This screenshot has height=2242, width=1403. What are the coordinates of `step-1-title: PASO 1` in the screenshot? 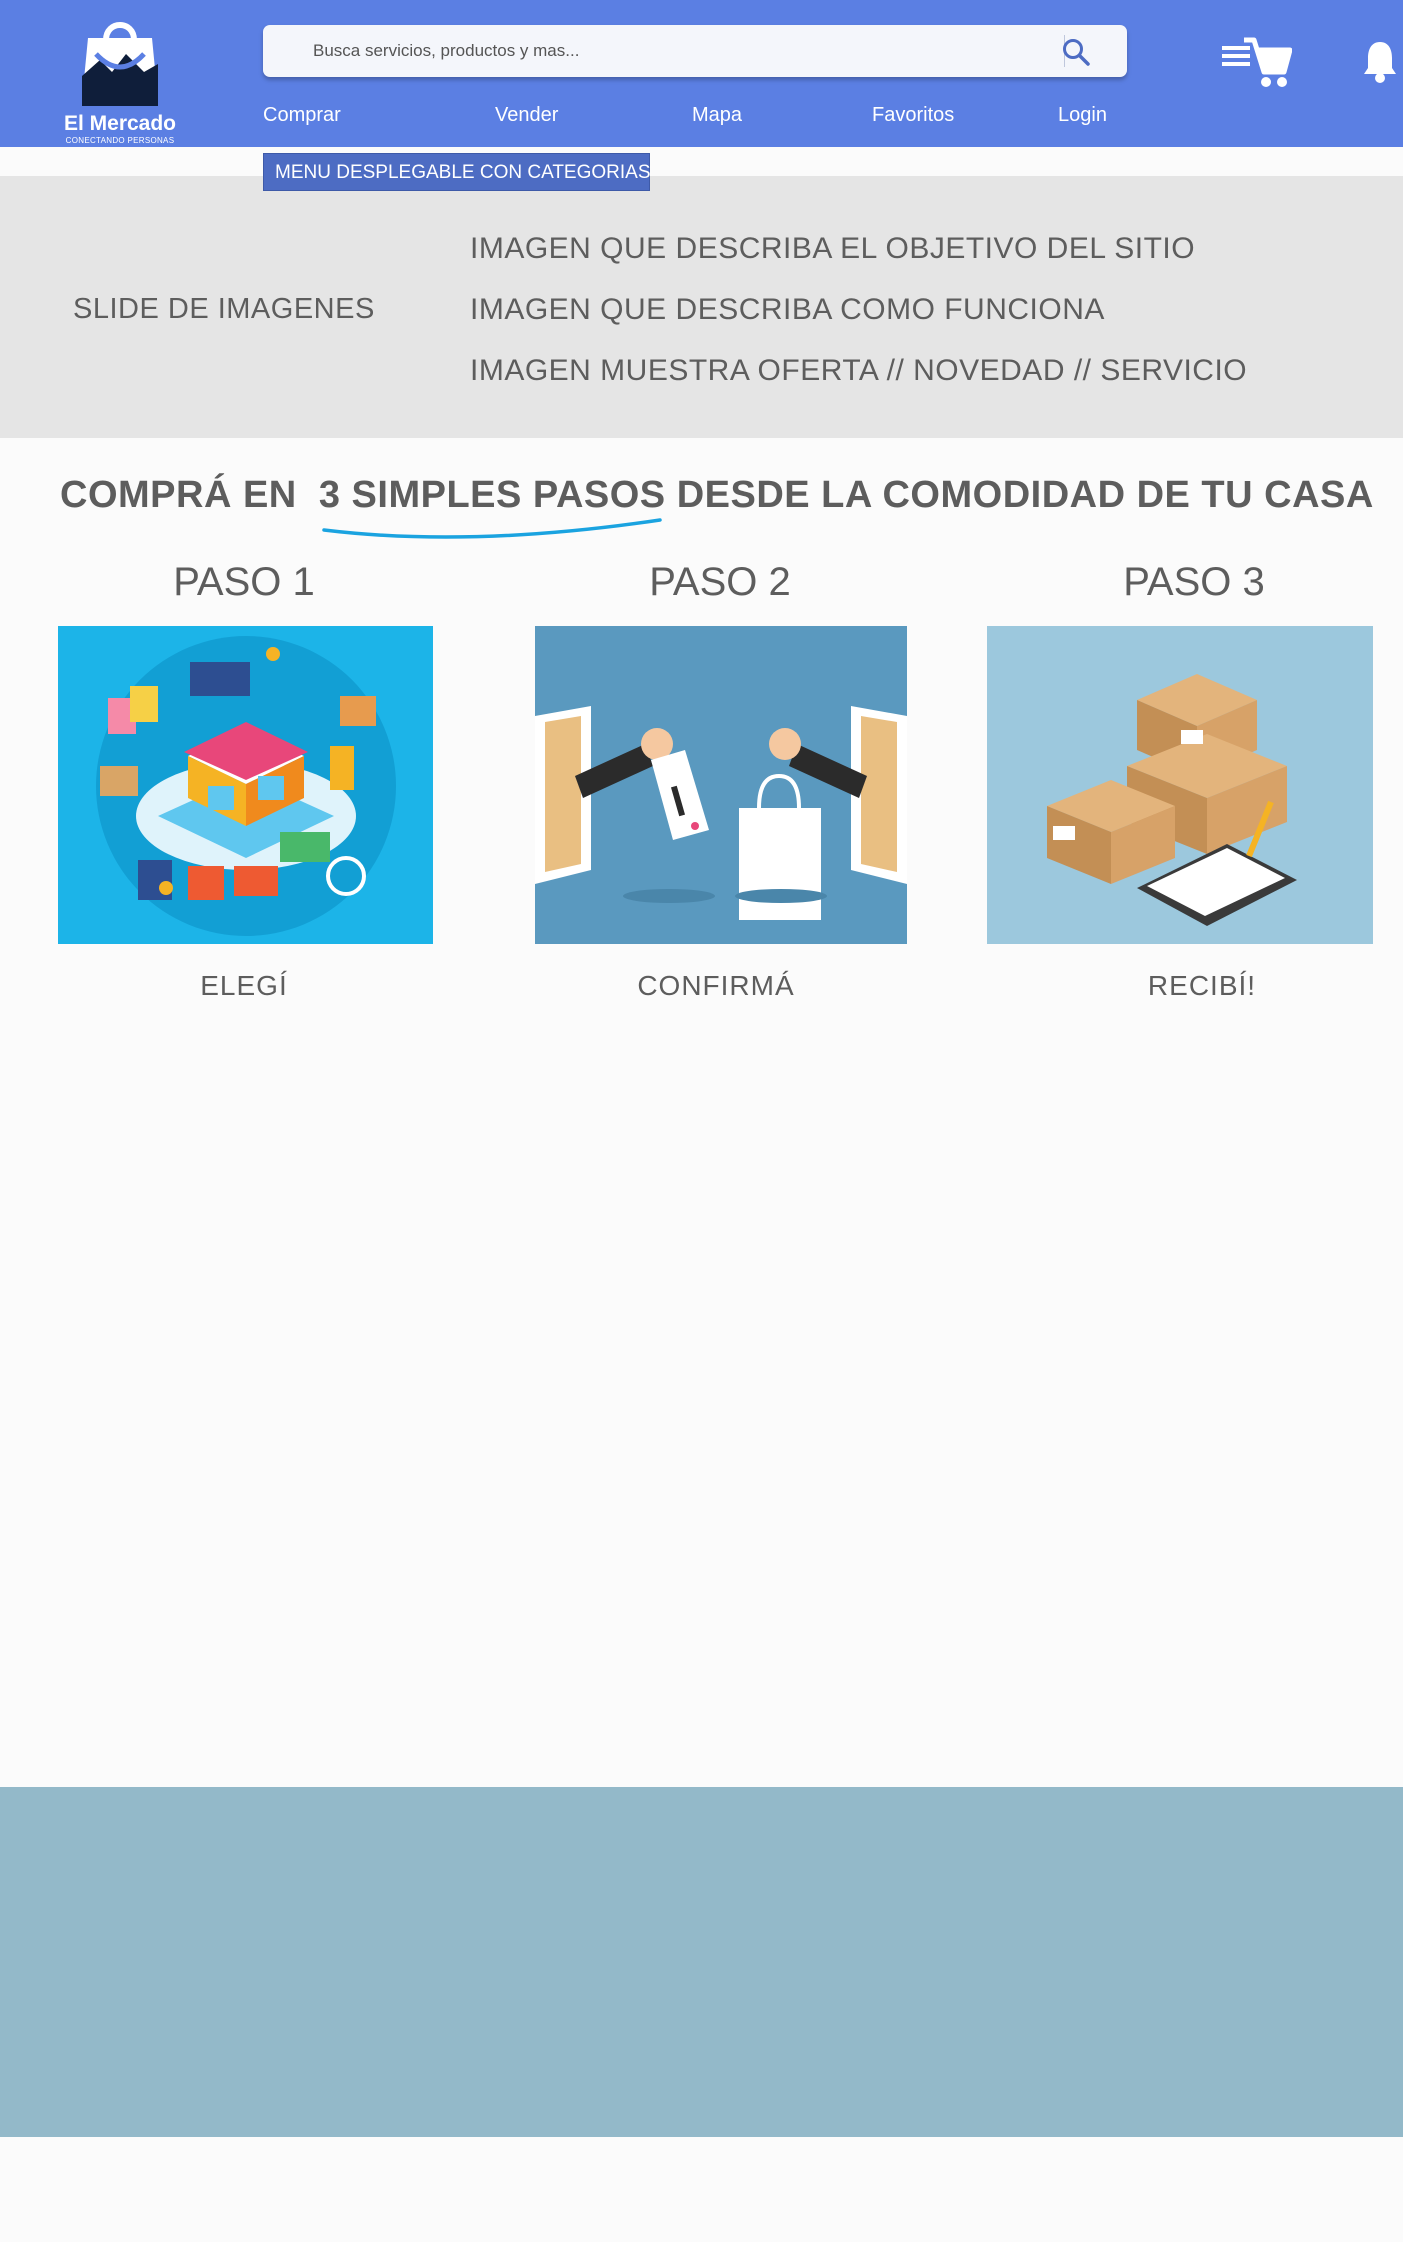 It's located at (244, 582).